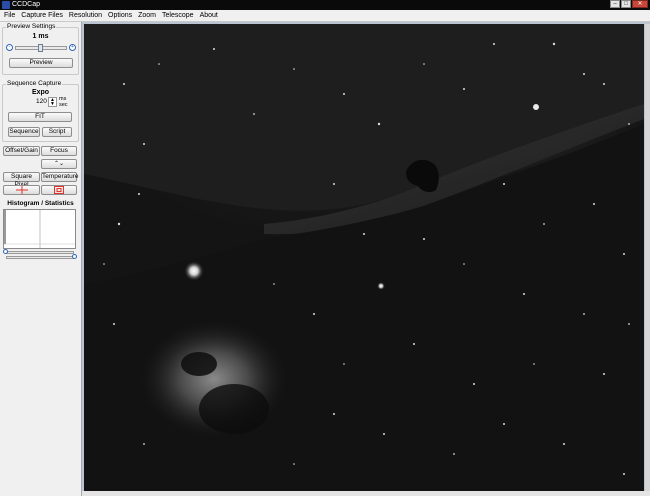 The height and width of the screenshot is (496, 650). I want to click on preview-exposure-value: 1 ms, so click(40, 36).